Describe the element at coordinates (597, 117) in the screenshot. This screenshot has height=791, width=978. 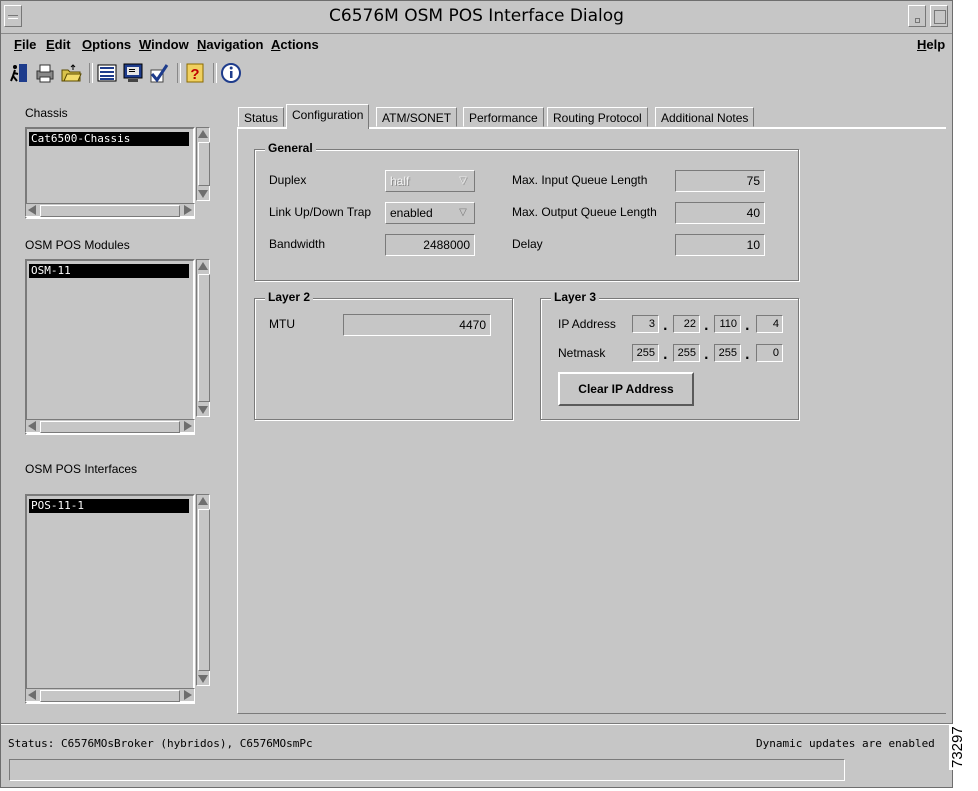
I see `tab-routing-protocol: Routing Protocol` at that location.